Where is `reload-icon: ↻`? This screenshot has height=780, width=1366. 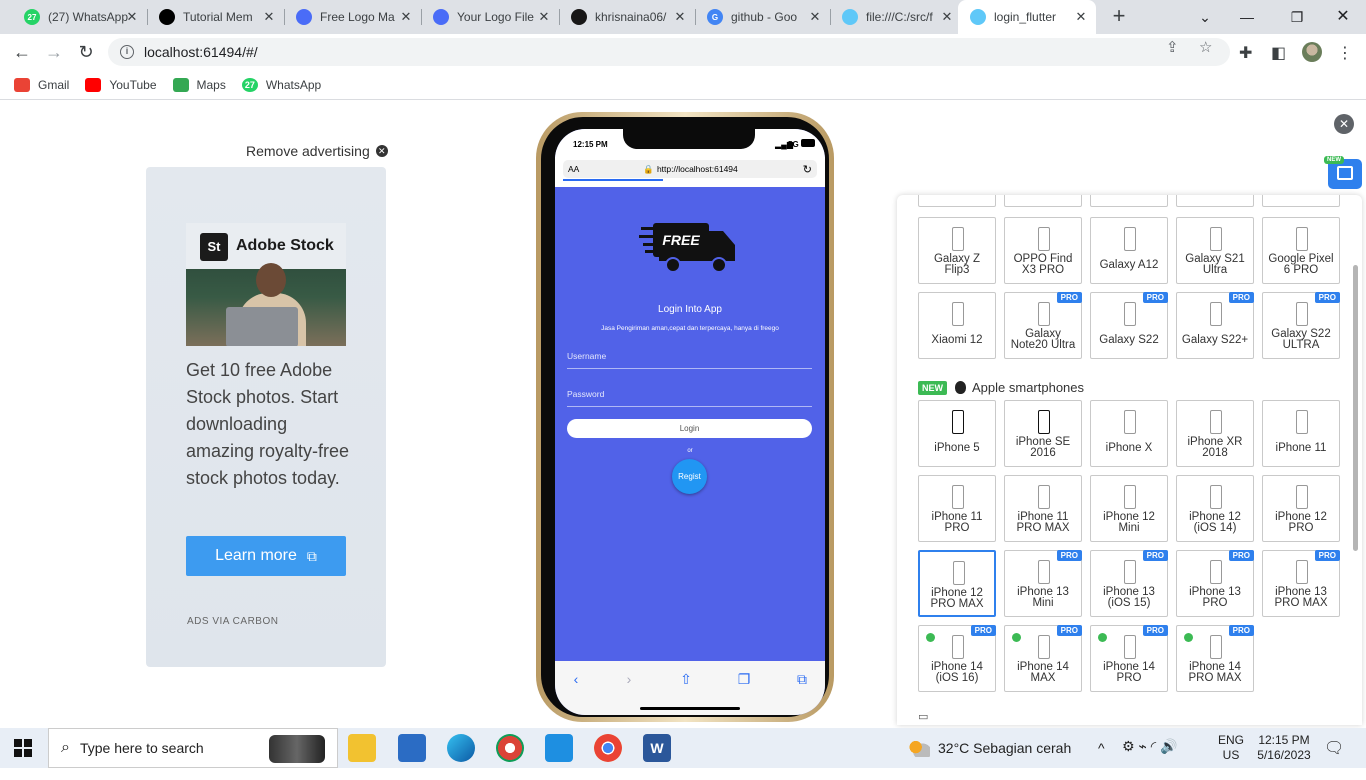
reload-icon: ↻ is located at coordinates (86, 52).